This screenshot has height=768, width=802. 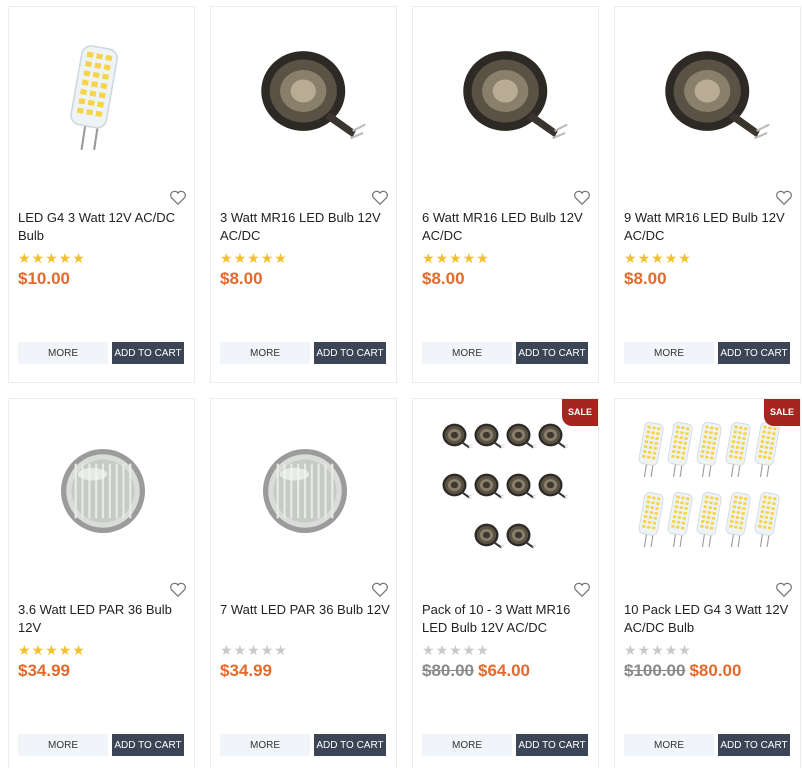 I want to click on current-price: $80.00, so click(x=715, y=670).